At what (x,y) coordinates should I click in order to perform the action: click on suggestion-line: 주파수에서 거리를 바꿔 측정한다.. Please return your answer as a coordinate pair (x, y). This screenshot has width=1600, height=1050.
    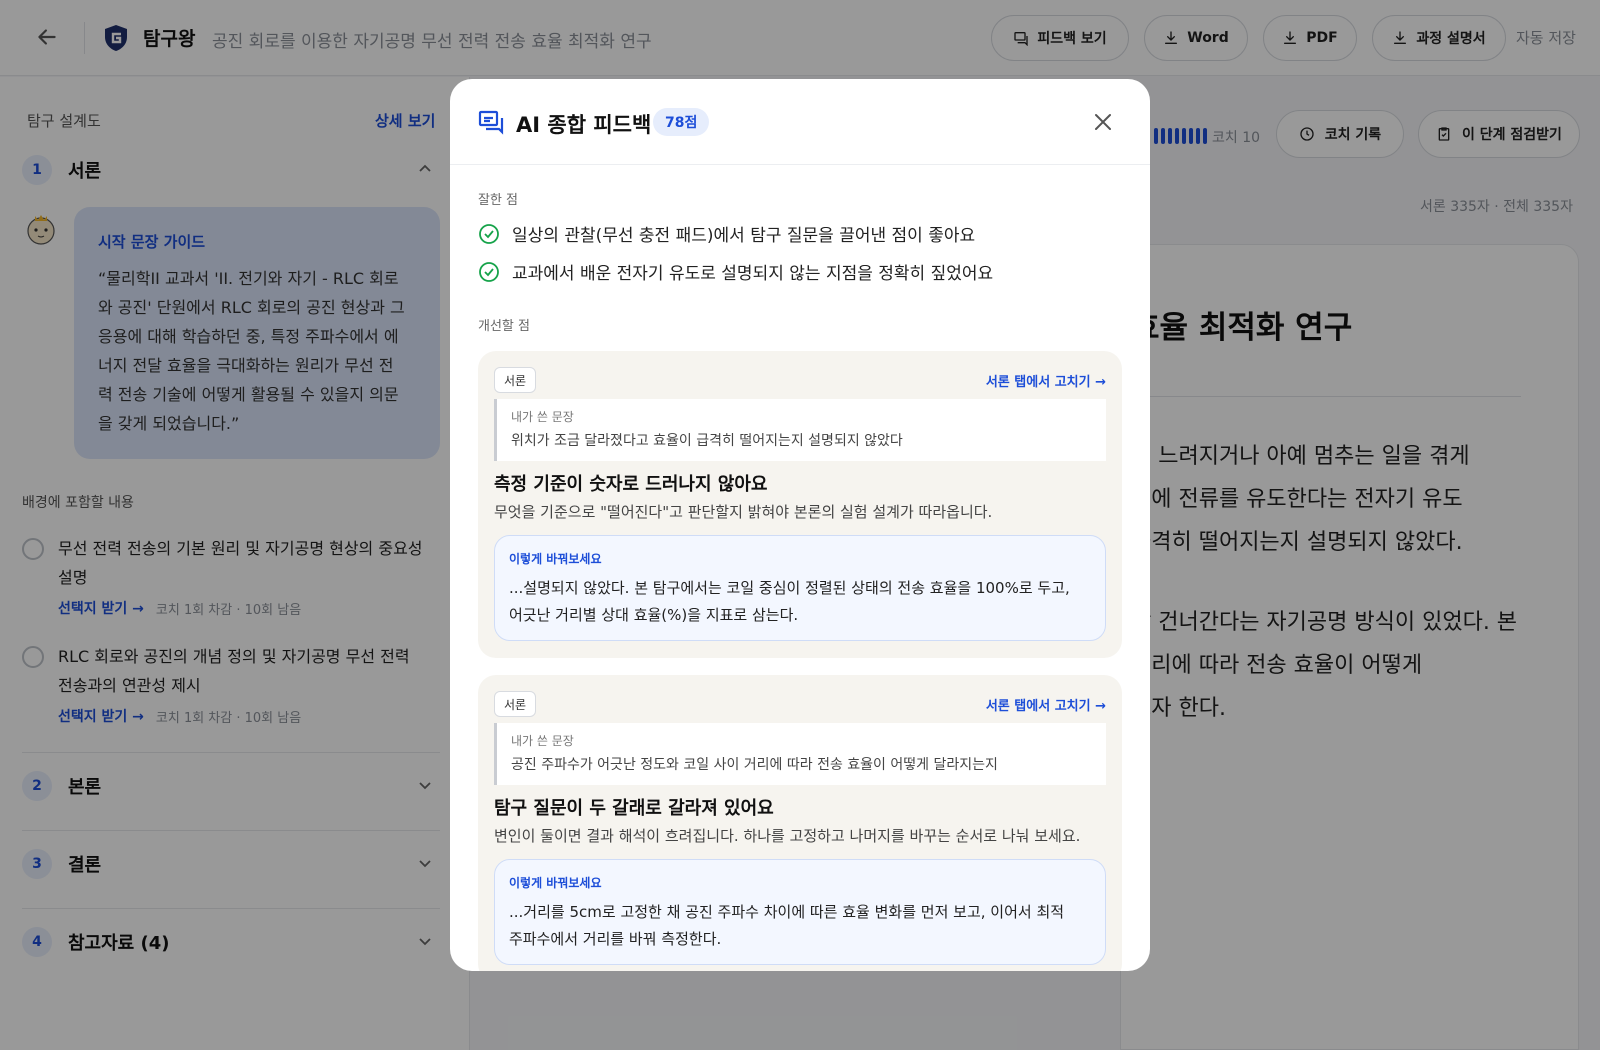
    Looking at the image, I should click on (615, 939).